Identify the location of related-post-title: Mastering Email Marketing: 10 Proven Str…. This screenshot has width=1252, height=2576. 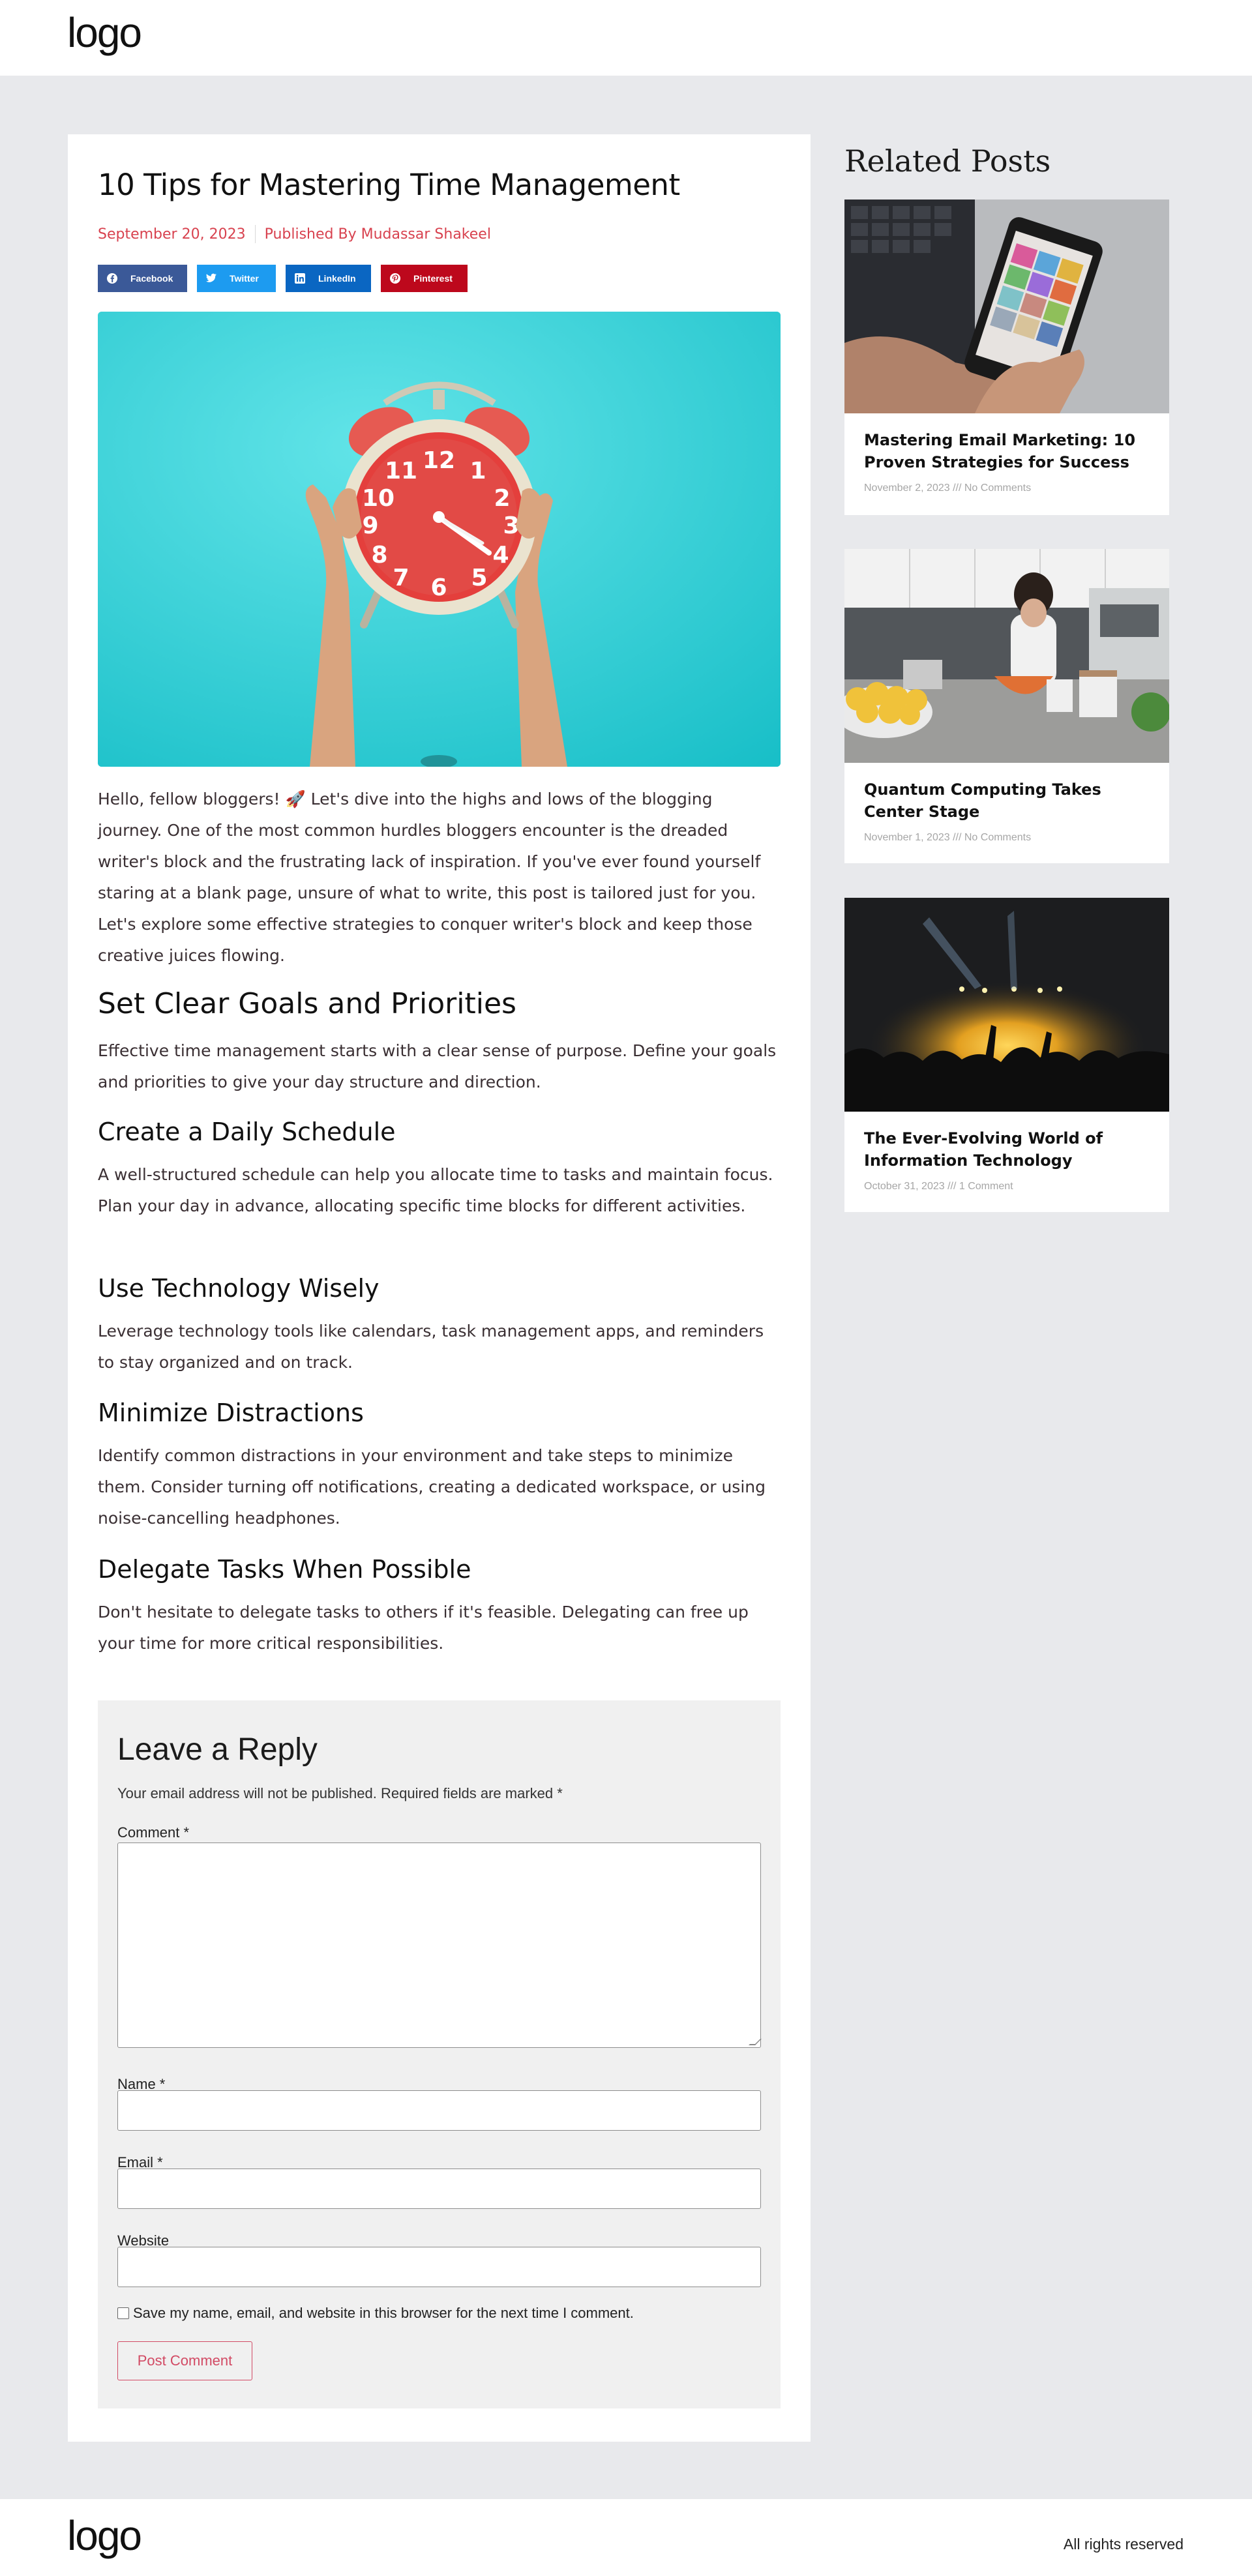
(1007, 451).